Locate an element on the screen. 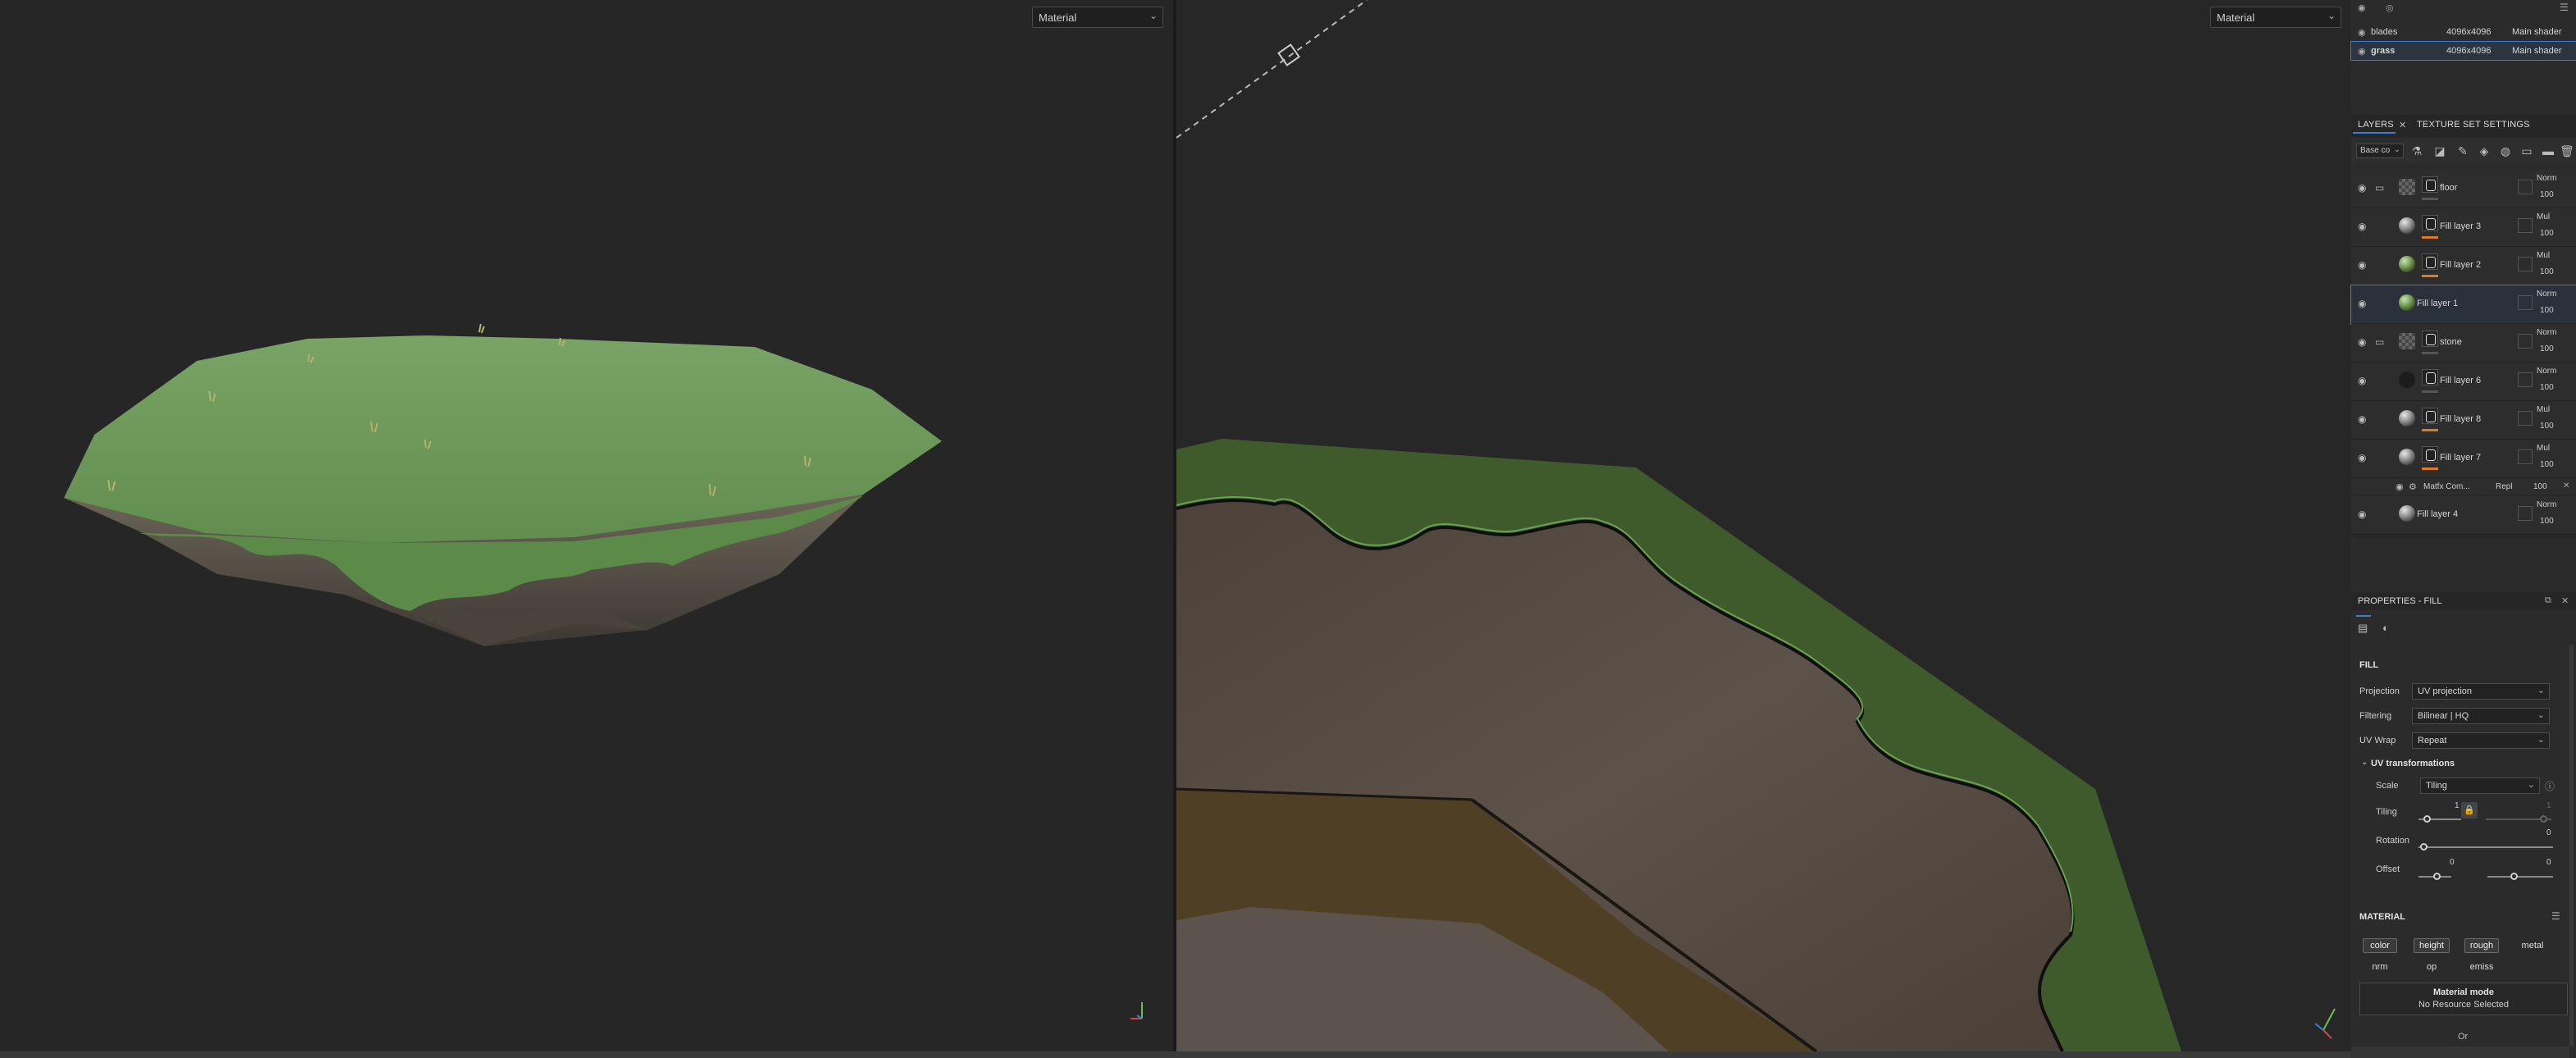  rotation-value: 0 is located at coordinates (2549, 832).